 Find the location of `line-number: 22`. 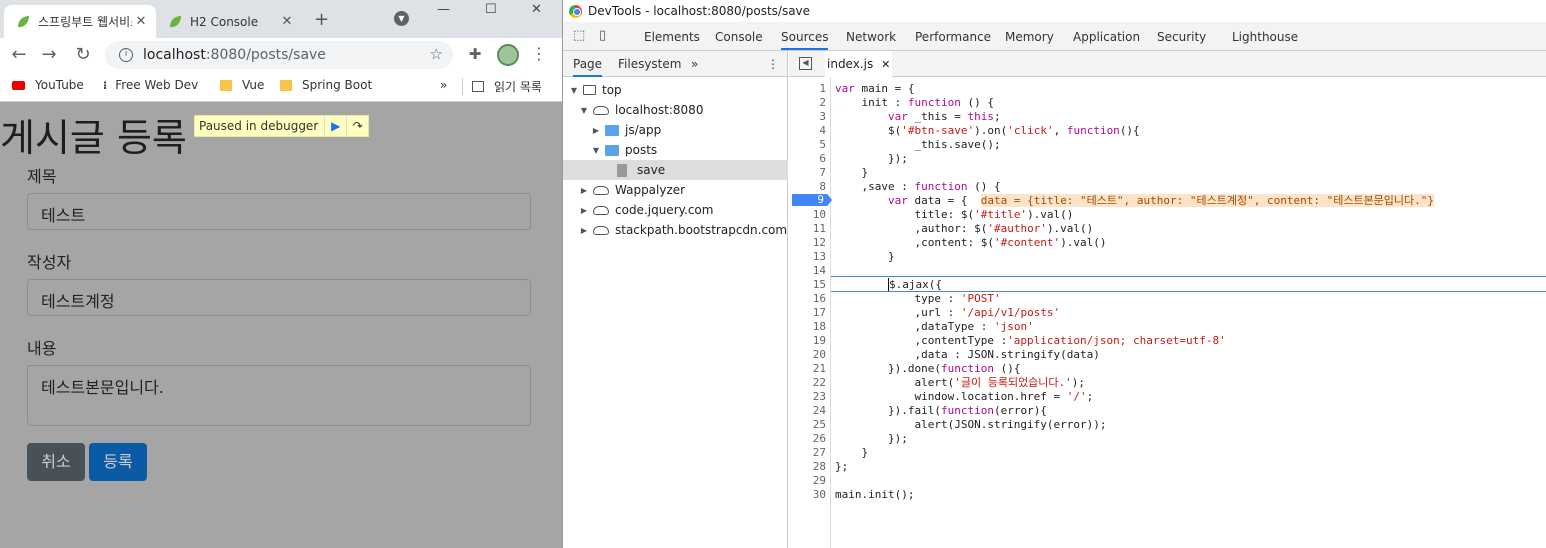

line-number: 22 is located at coordinates (808, 382).